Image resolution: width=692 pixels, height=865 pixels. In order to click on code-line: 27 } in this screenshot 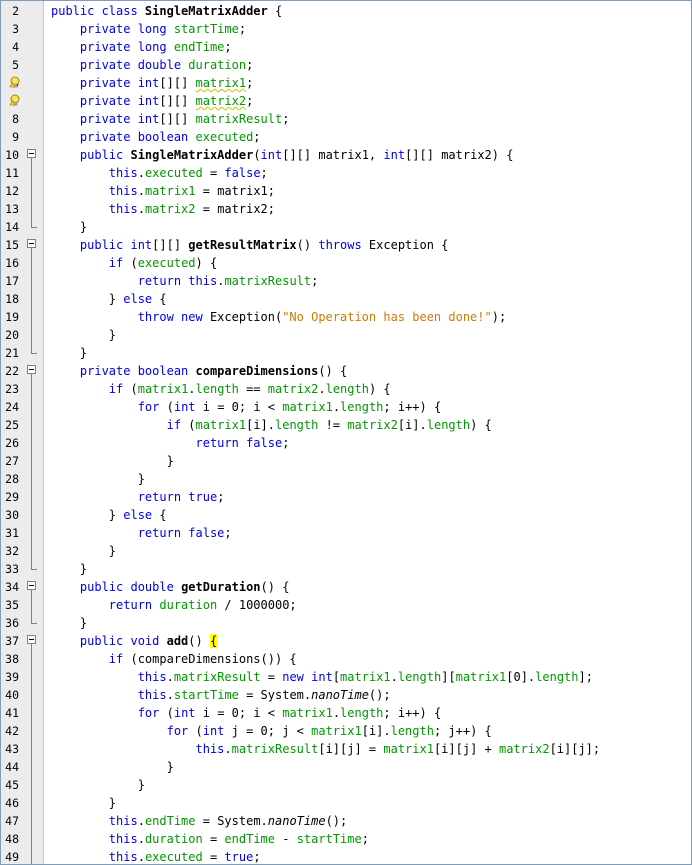, I will do `click(346, 461)`.